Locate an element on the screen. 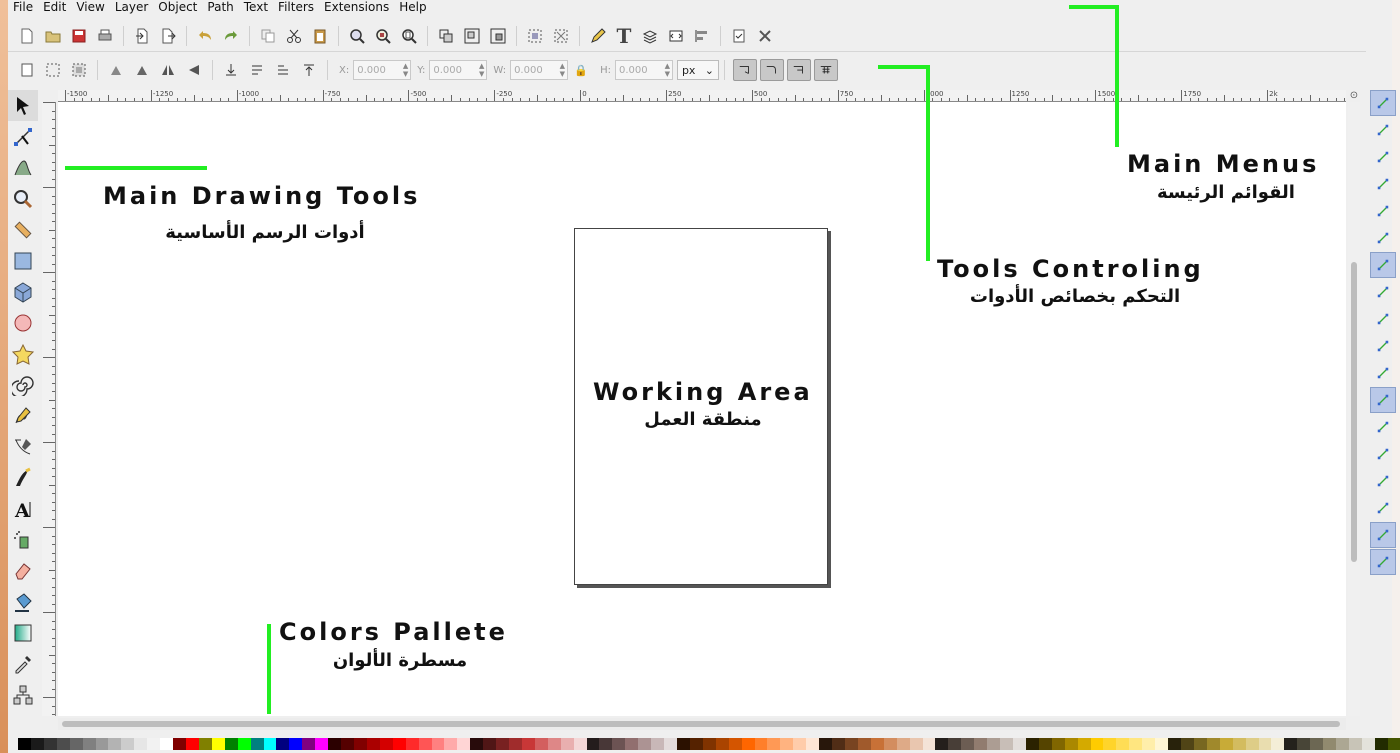 This screenshot has height=753, width=1400. lock-icon: 🔒 is located at coordinates (581, 70).